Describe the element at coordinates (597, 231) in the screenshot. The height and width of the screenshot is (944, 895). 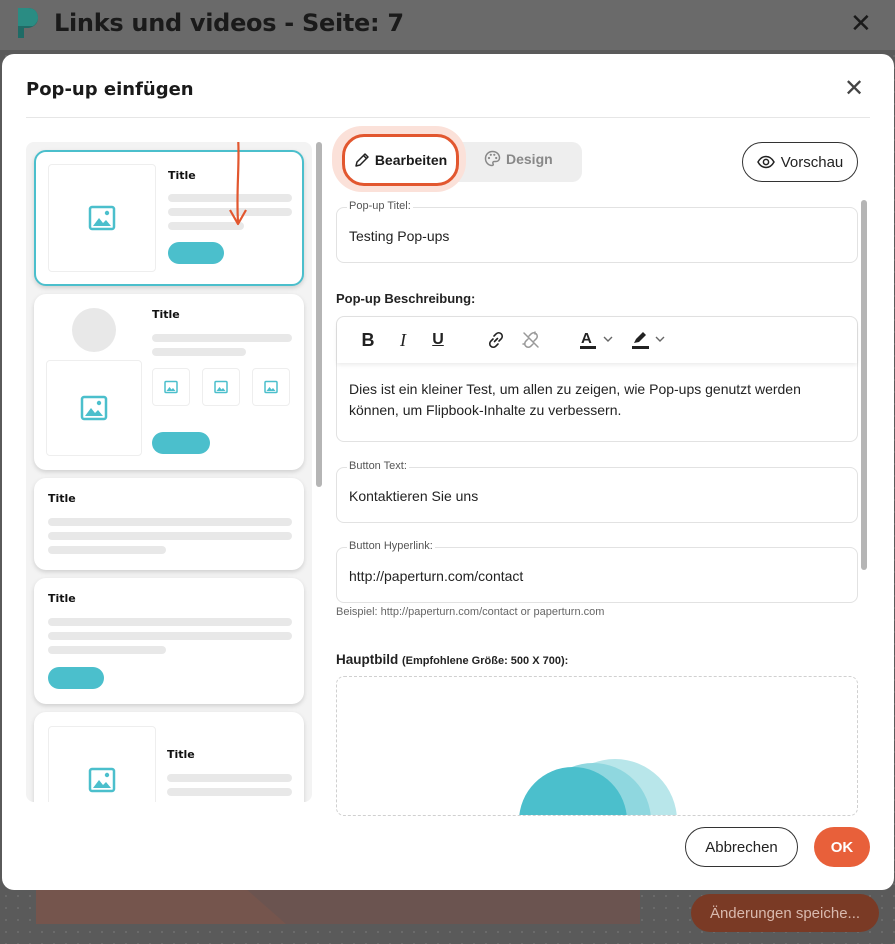
I see `popup-title-field: Pop-up Titel: Testing Pop-ups` at that location.